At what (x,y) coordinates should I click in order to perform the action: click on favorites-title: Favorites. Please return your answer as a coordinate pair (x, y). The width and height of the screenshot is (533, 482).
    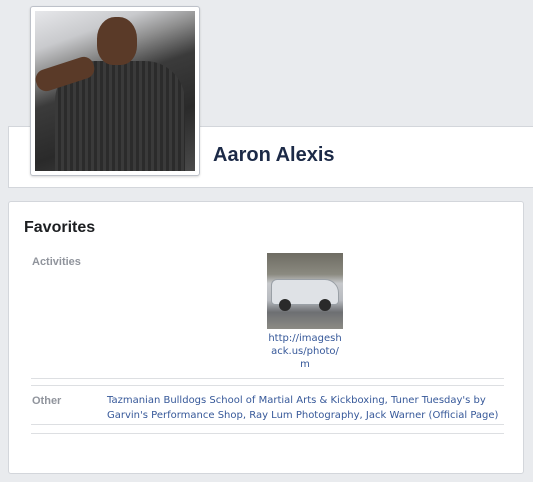
    Looking at the image, I should click on (60, 227).